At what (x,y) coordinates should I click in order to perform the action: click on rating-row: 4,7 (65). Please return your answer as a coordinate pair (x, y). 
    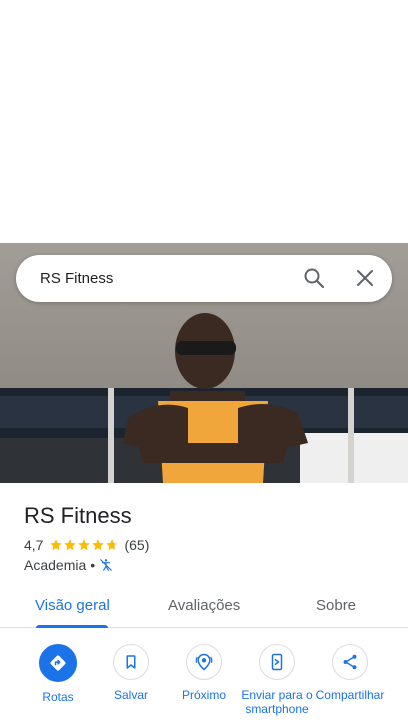
    Looking at the image, I should click on (86, 545).